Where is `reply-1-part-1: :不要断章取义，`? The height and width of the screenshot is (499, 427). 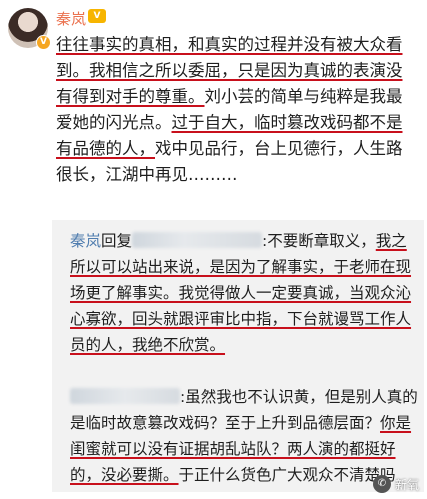 reply-1-part-1: :不要断章取义， is located at coordinates (319, 241).